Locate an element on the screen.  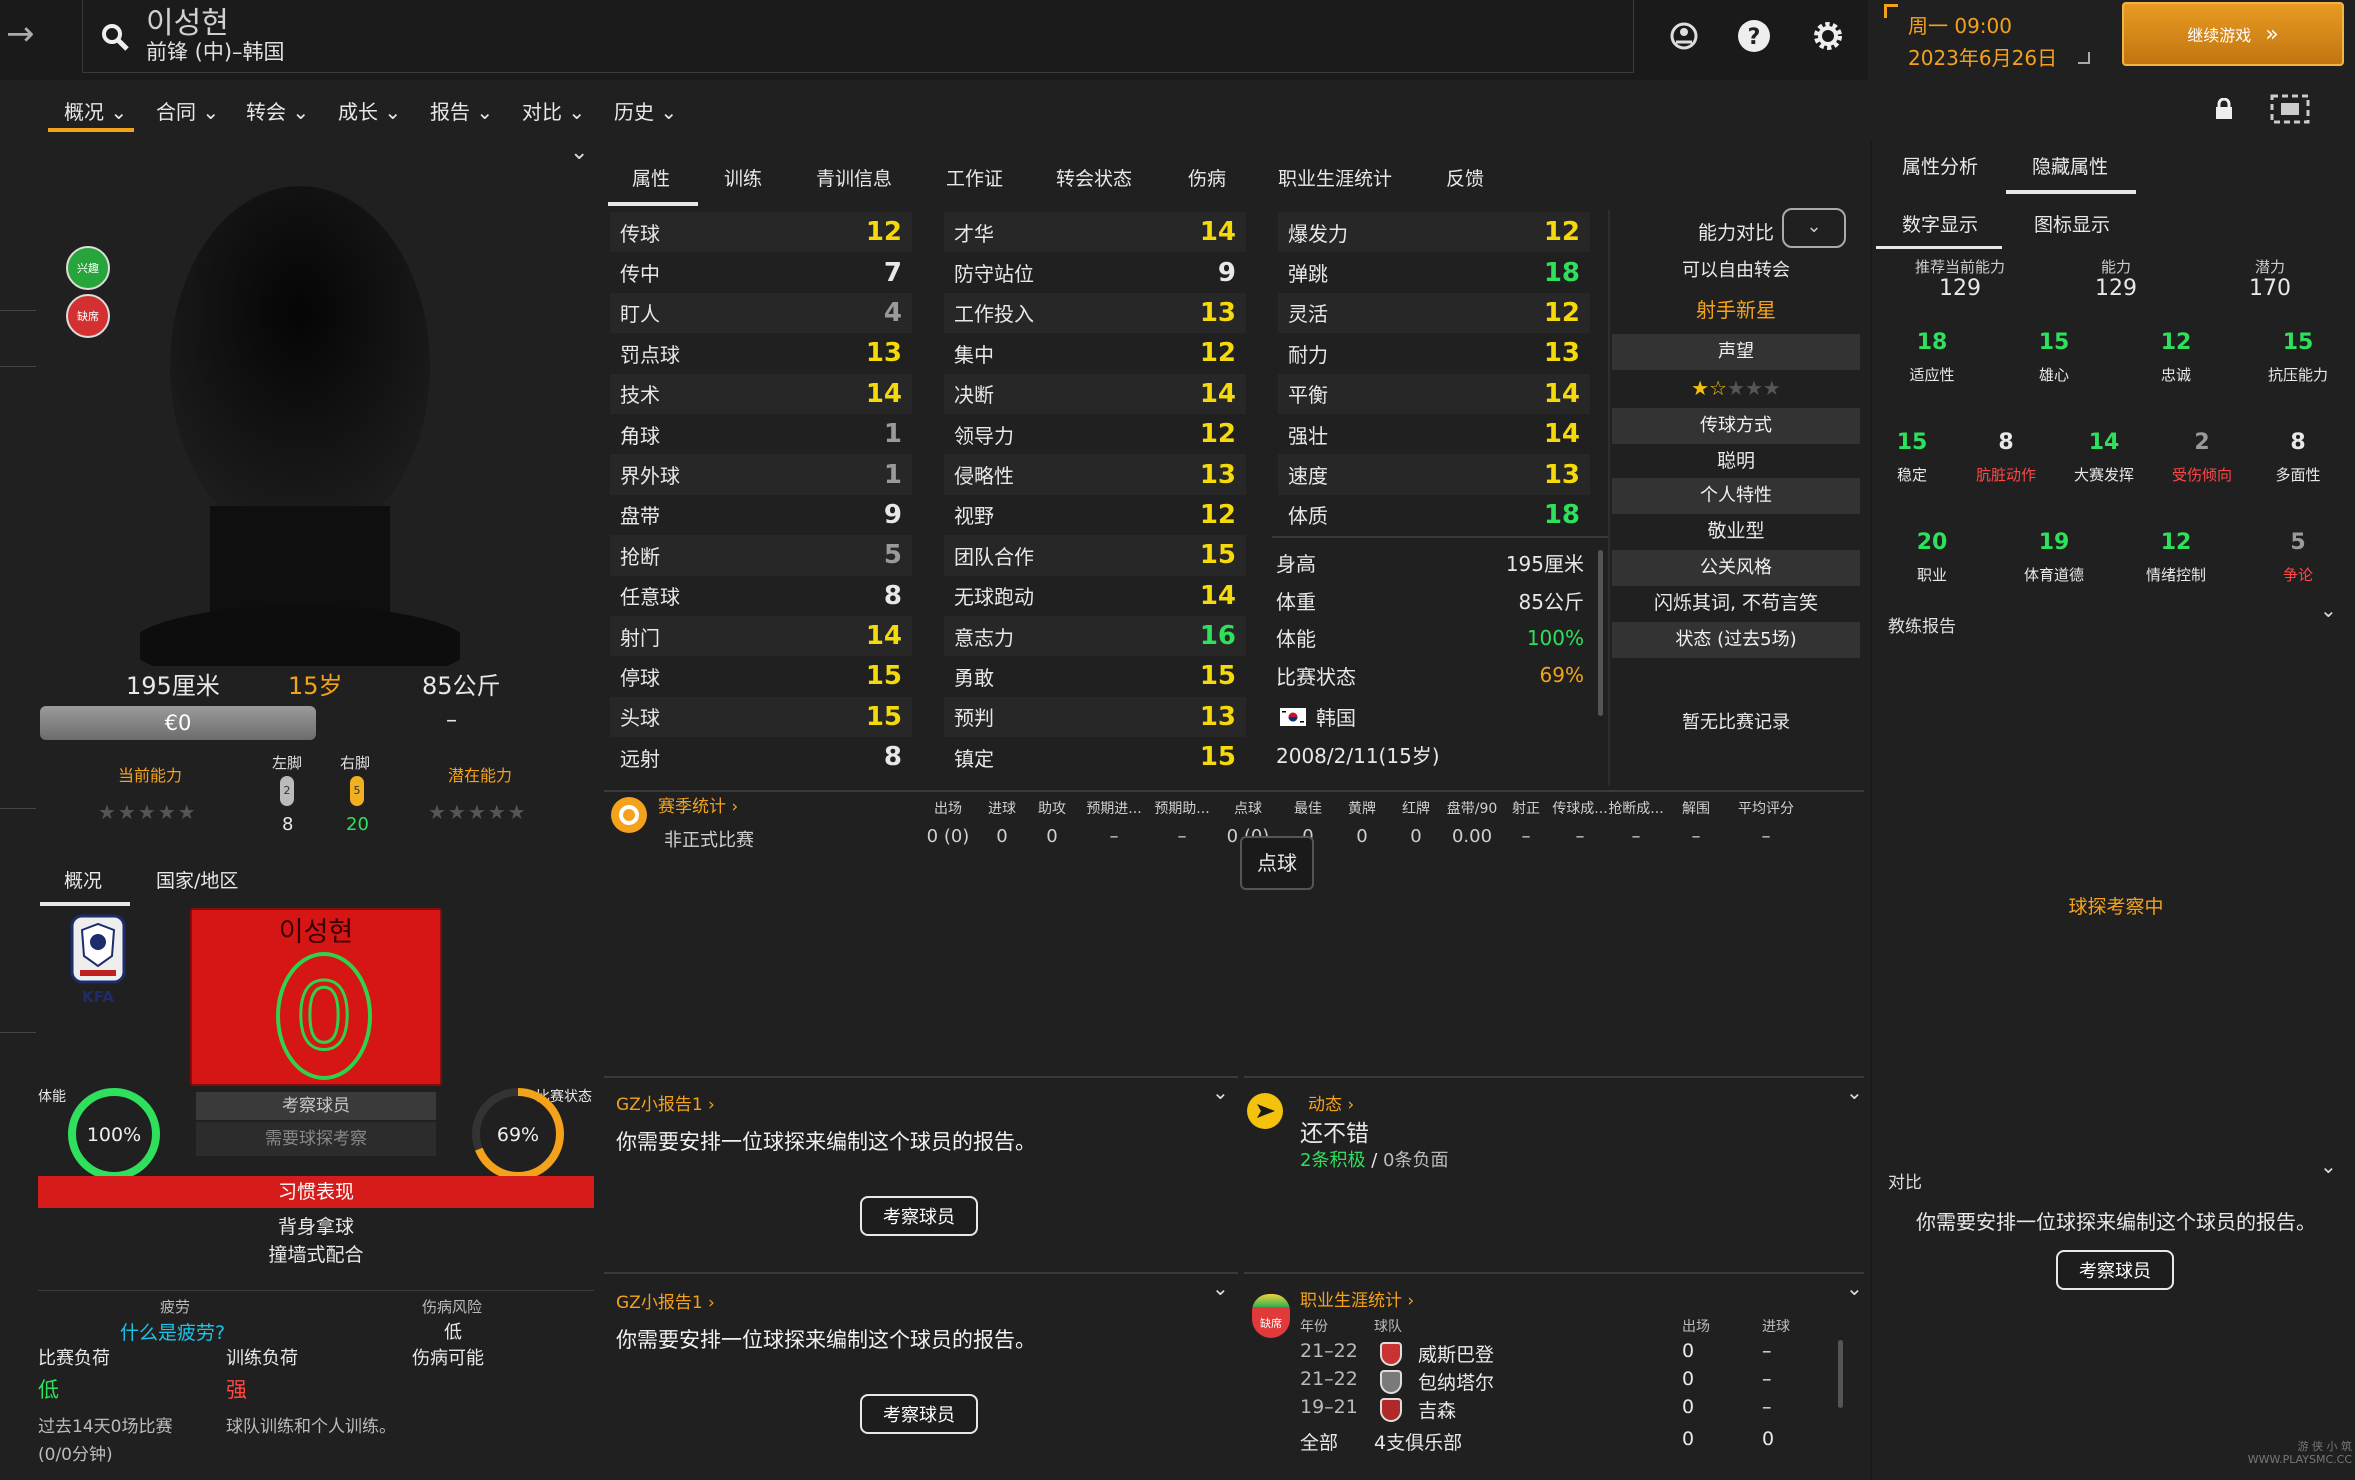
back-arrow-icon: → is located at coordinates (20, 34).